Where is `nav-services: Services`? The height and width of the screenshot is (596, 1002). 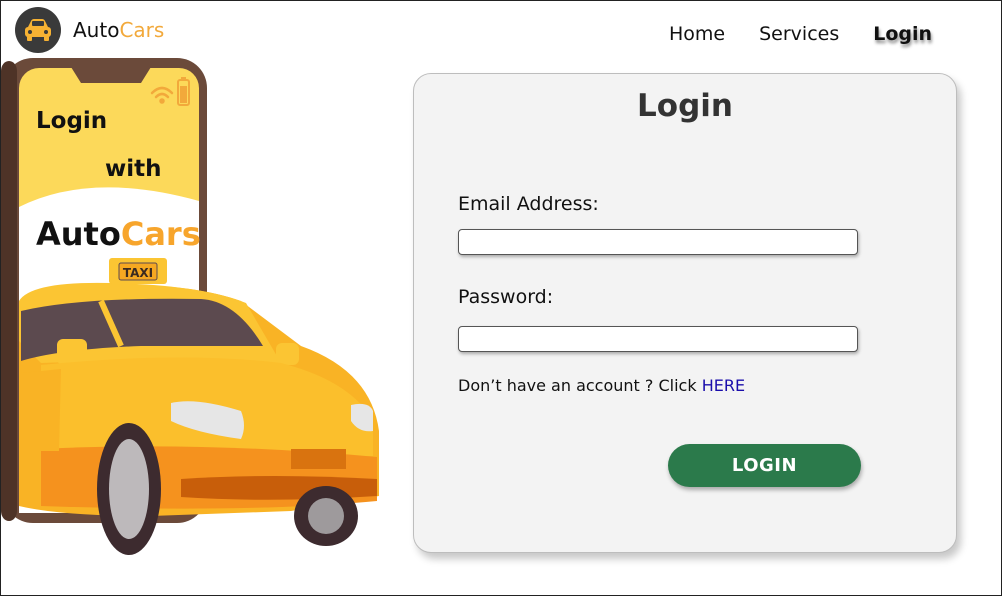 nav-services: Services is located at coordinates (799, 34).